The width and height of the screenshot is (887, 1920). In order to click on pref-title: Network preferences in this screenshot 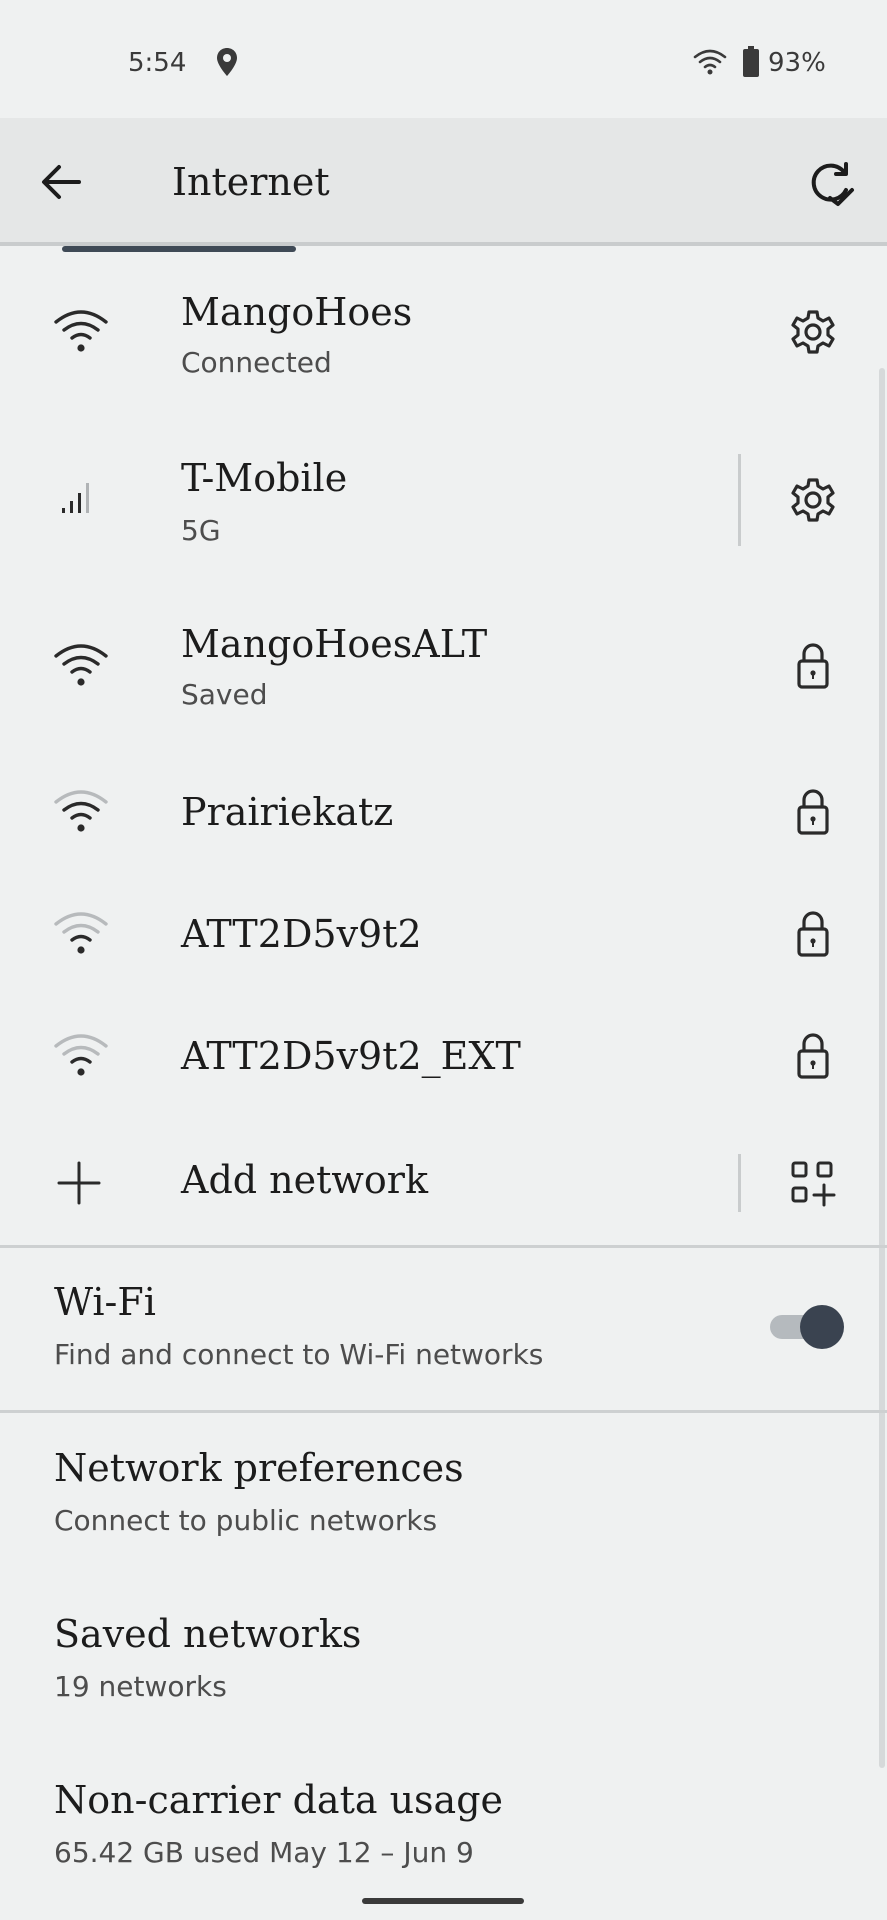, I will do `click(259, 1468)`.